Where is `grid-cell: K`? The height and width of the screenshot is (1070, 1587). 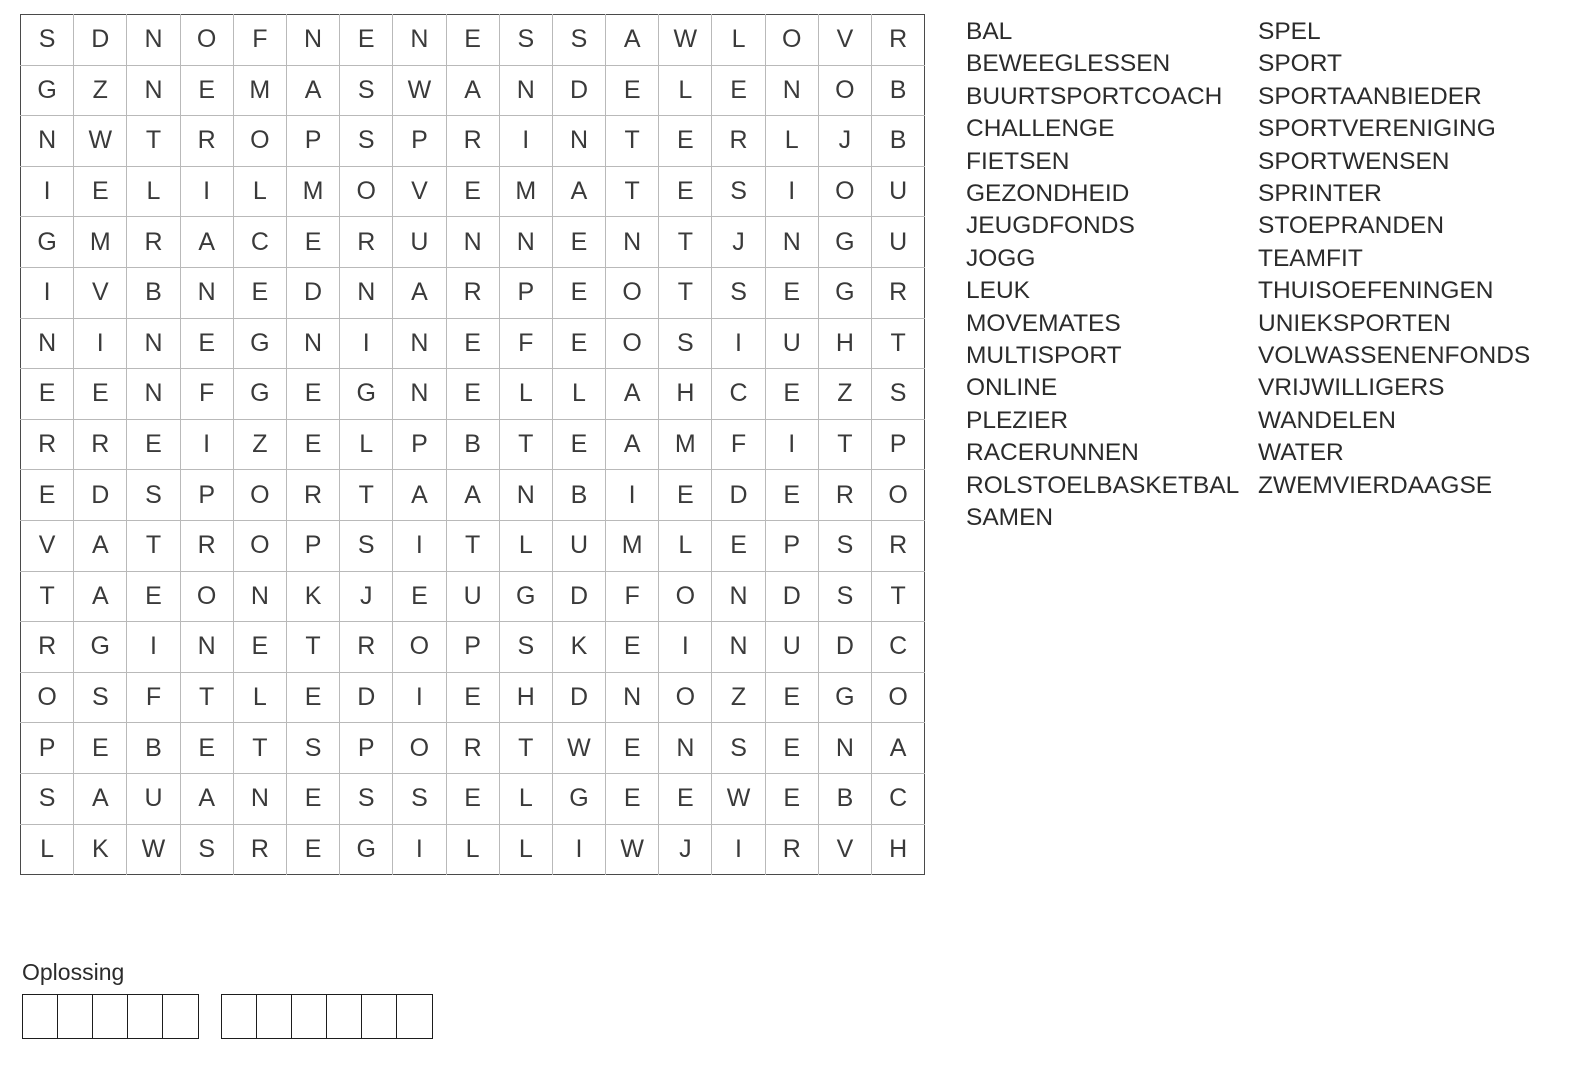 grid-cell: K is located at coordinates (100, 849).